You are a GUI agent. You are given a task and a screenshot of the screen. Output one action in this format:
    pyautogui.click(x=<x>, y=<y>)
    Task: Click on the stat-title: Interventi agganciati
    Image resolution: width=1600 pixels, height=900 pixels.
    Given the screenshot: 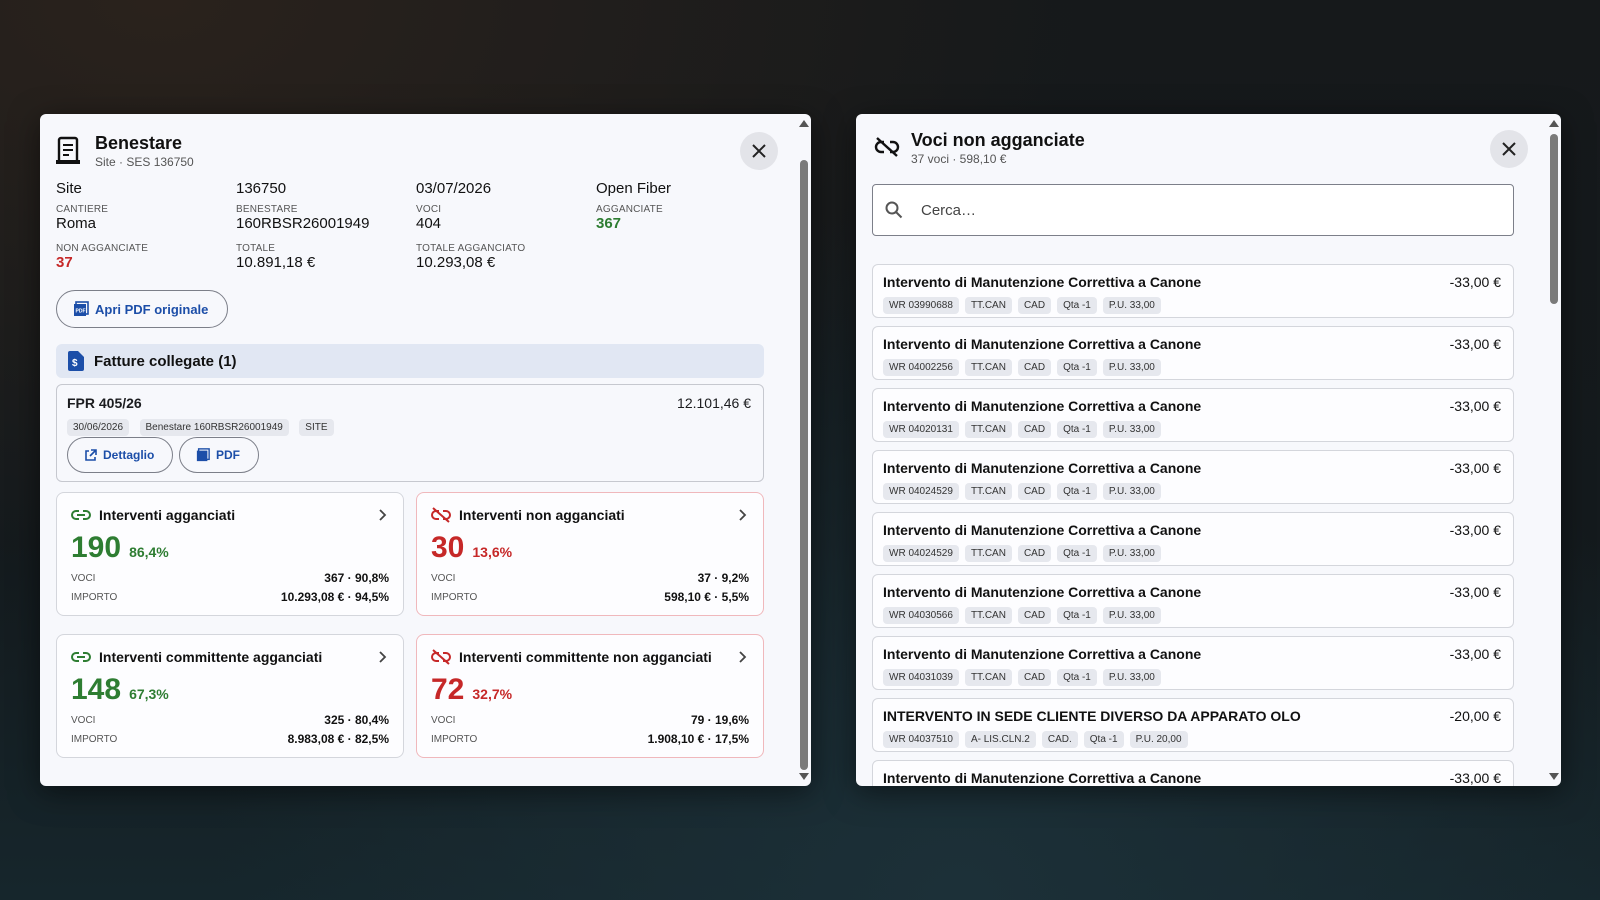 What is the action you would take?
    pyautogui.click(x=167, y=515)
    